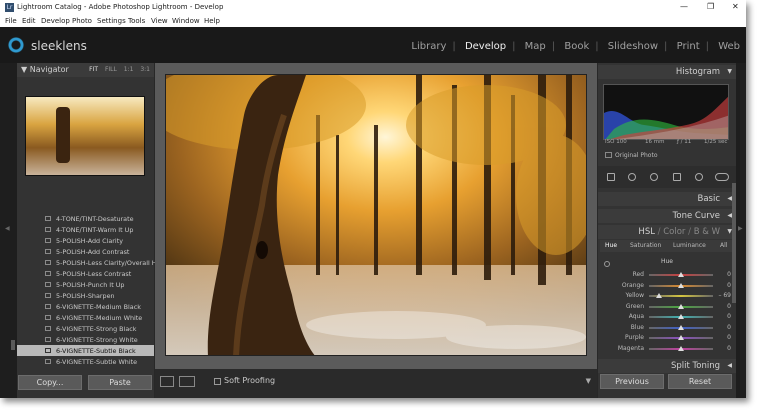 The height and width of the screenshot is (410, 760). Describe the element at coordinates (186, 21) in the screenshot. I see `menu-window: Window` at that location.